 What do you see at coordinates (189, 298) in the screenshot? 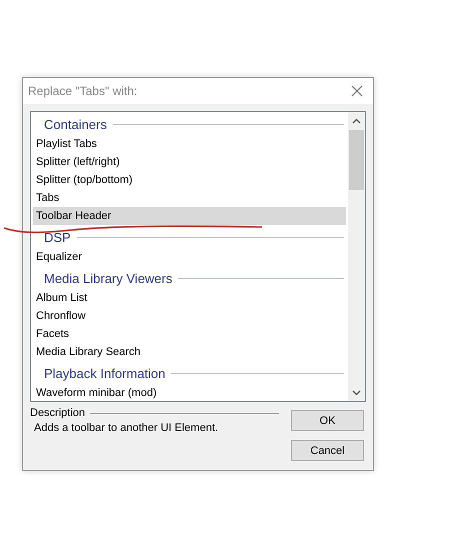
I see `list-item: Album List` at bounding box center [189, 298].